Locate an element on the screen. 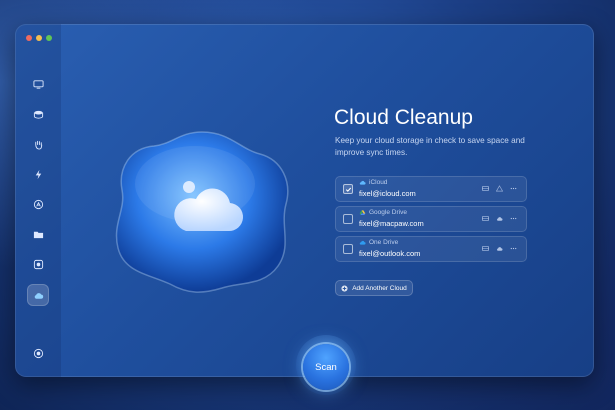 The width and height of the screenshot is (615, 410). lens-icon is located at coordinates (38, 264).